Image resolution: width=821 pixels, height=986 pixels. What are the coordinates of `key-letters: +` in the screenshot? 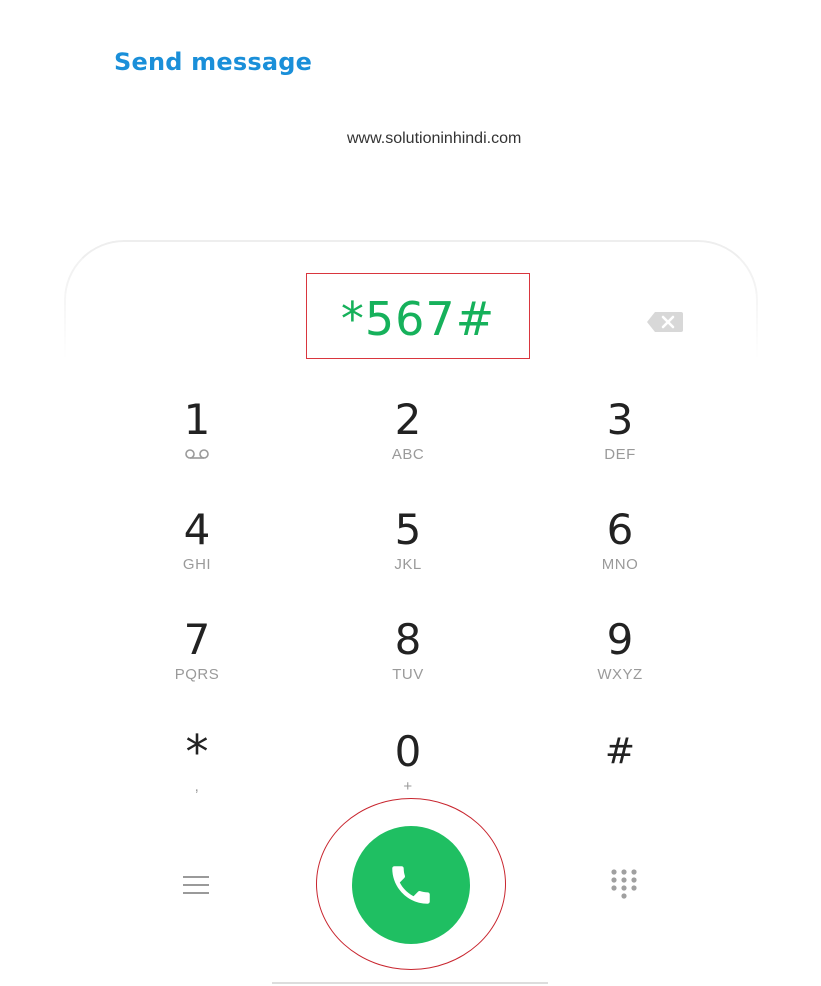 It's located at (408, 786).